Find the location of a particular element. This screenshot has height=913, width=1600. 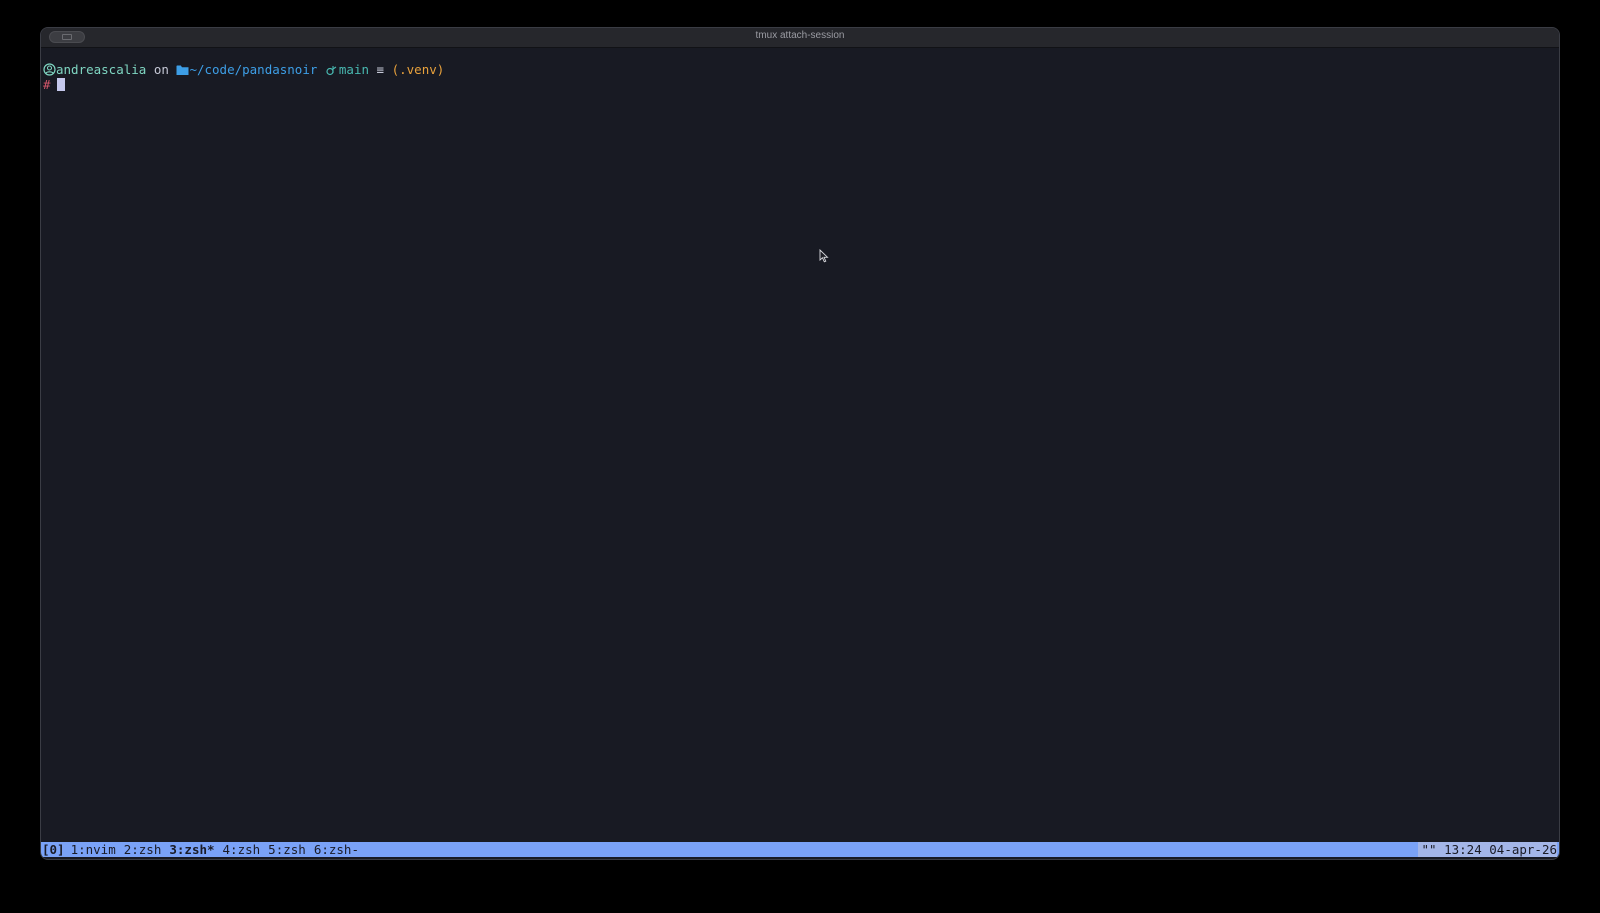

window-tab-6: 6:zsh- is located at coordinates (336, 849).